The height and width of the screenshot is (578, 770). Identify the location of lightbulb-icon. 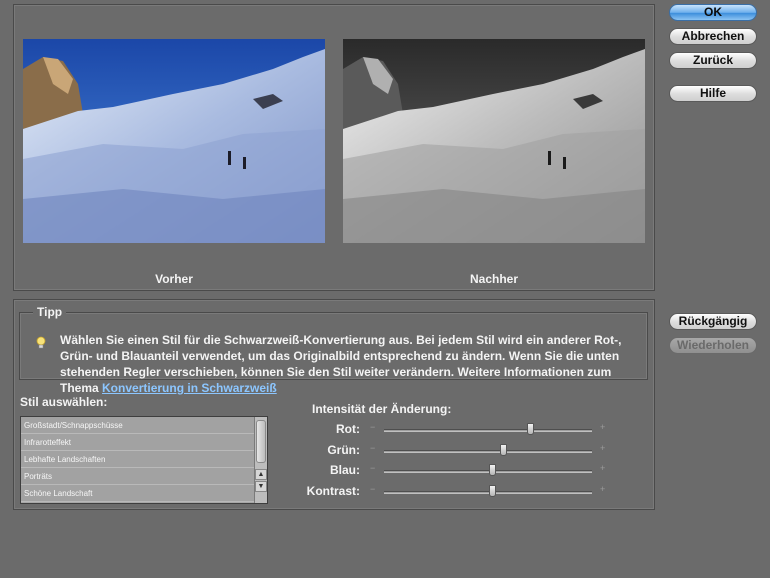
(41, 342).